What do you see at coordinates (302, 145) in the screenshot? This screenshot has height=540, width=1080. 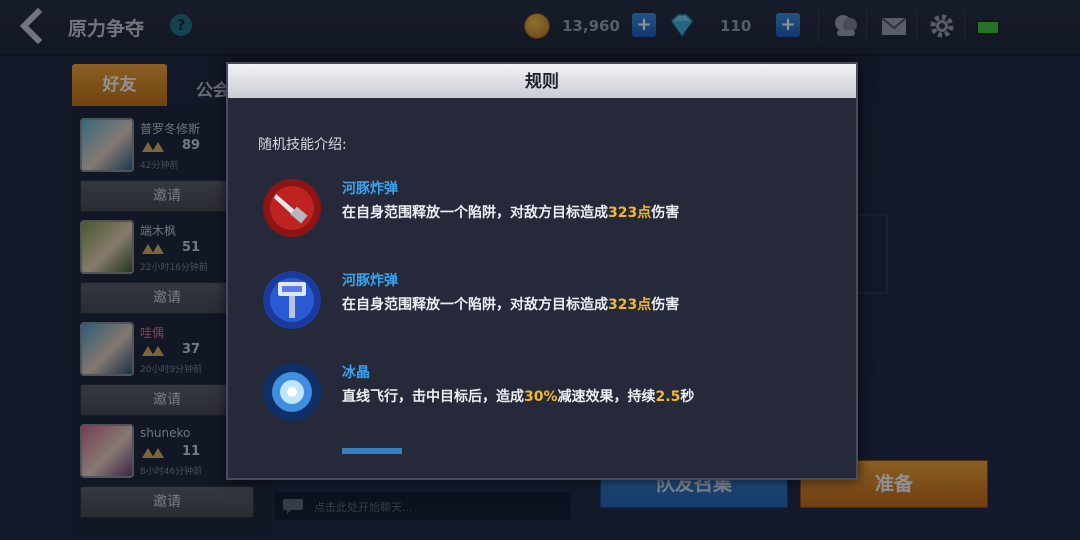 I see `skills-intro-label: 随机技能介绍:` at bounding box center [302, 145].